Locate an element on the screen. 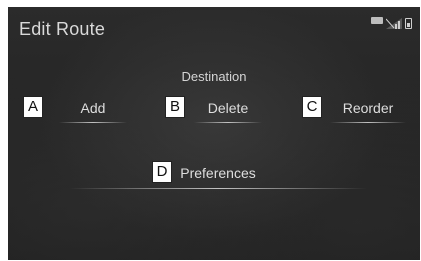 The image size is (421, 261). destination-section-label: Destination is located at coordinates (214, 76).